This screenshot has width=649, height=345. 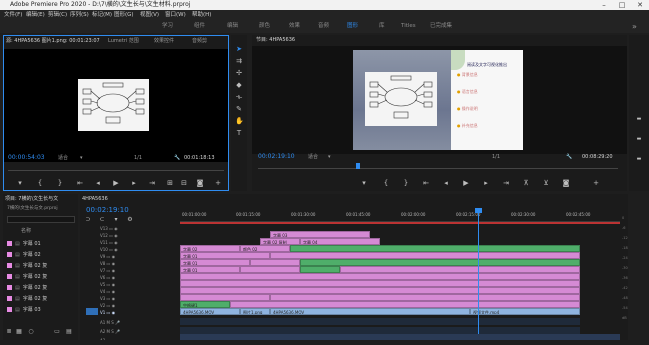 I want to click on menu-file: 文件(F), so click(x=13, y=15).